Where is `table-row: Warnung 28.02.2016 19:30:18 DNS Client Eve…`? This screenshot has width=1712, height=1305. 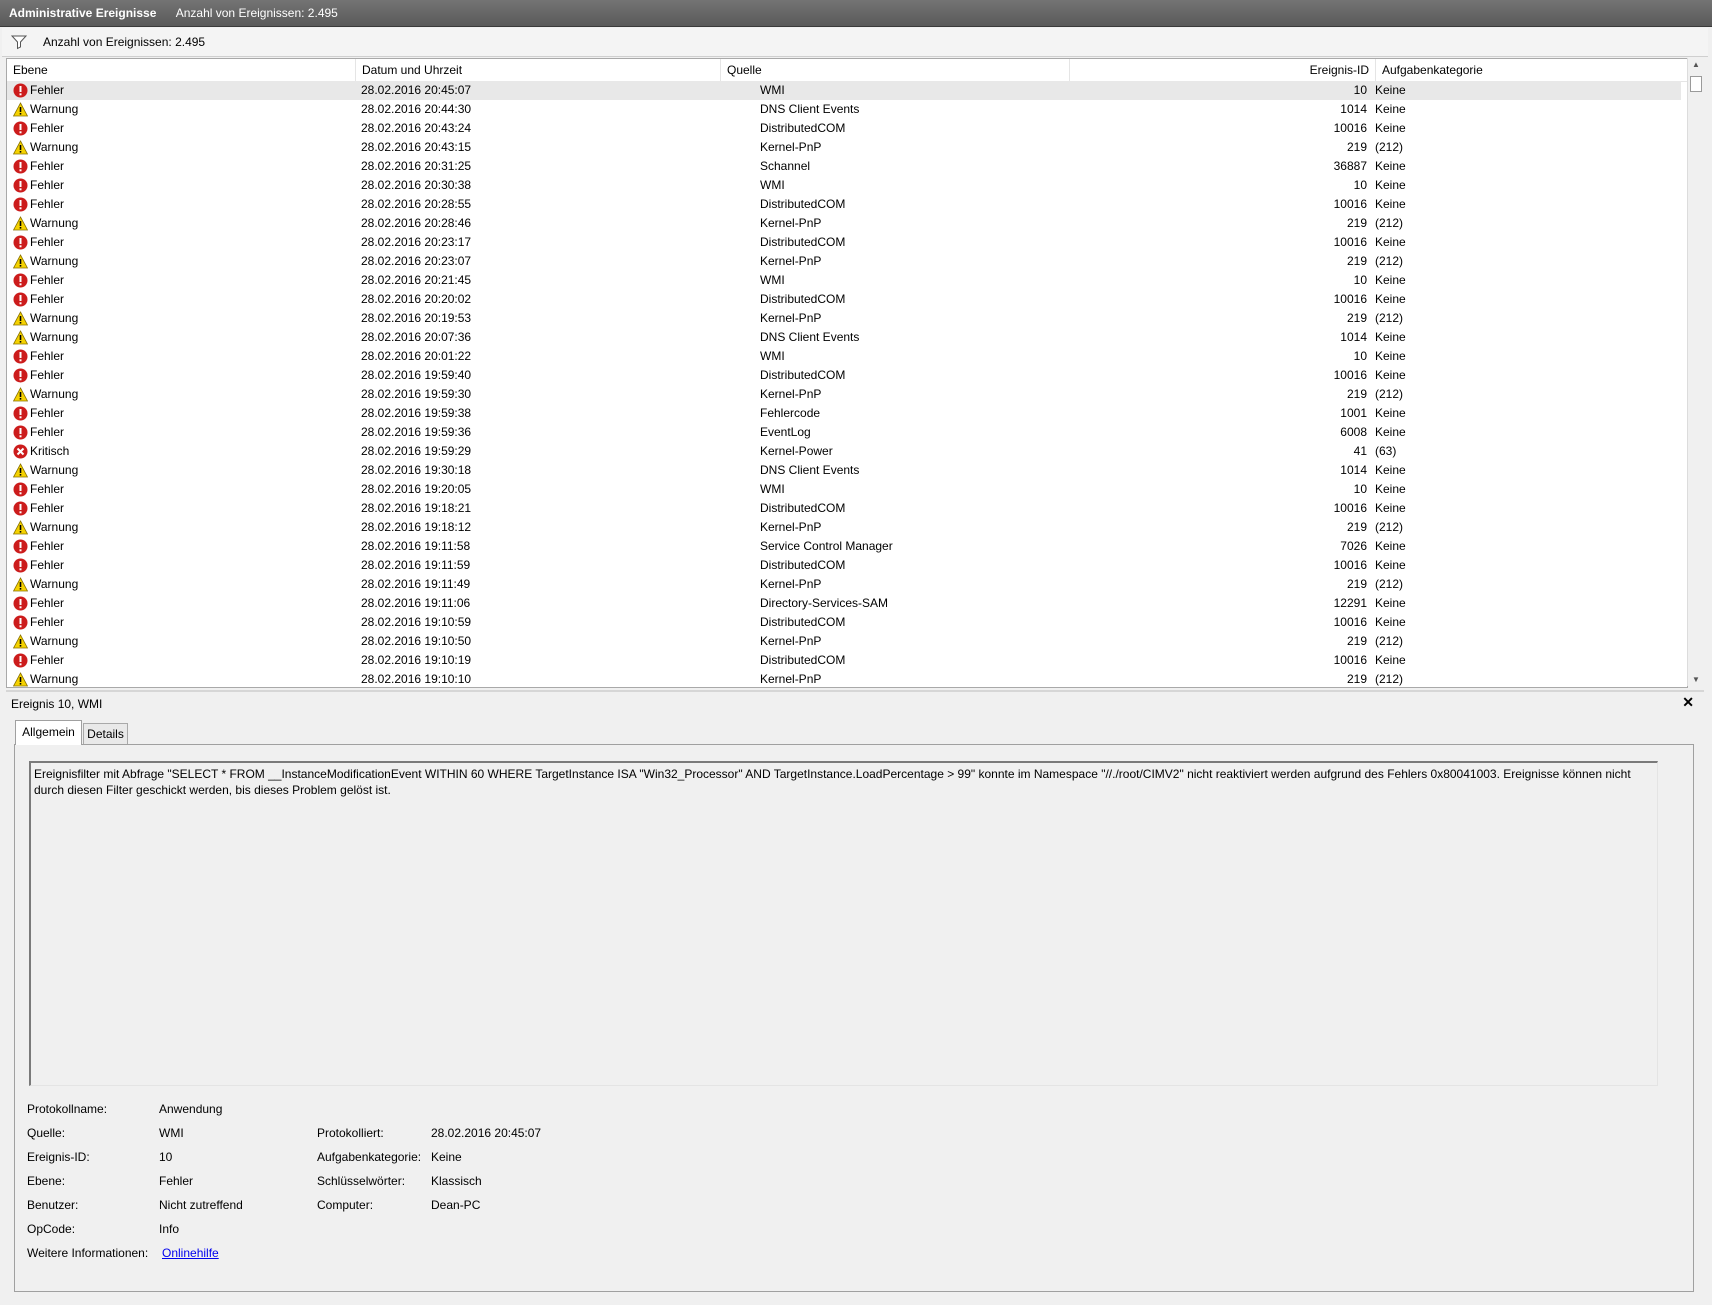
table-row: Warnung 28.02.2016 19:30:18 DNS Client Eve… is located at coordinates (844, 470).